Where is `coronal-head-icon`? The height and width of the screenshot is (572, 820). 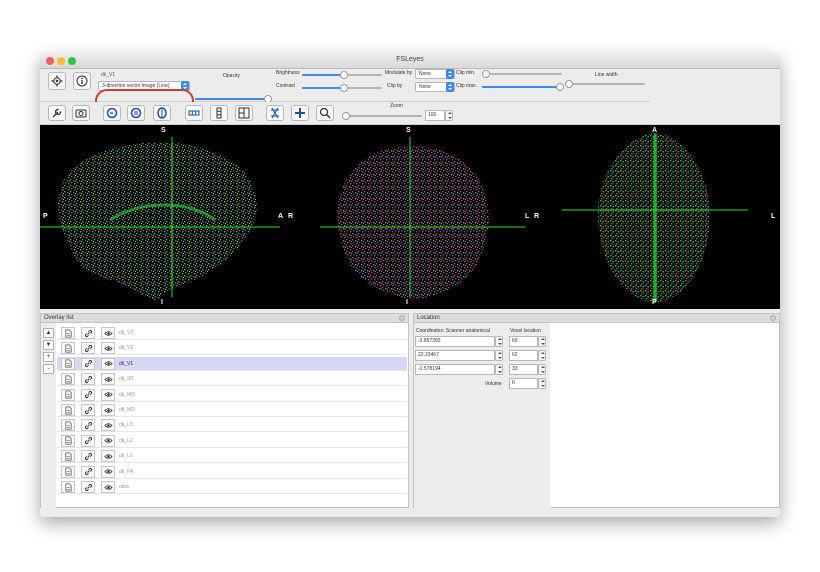 coronal-head-icon is located at coordinates (136, 113).